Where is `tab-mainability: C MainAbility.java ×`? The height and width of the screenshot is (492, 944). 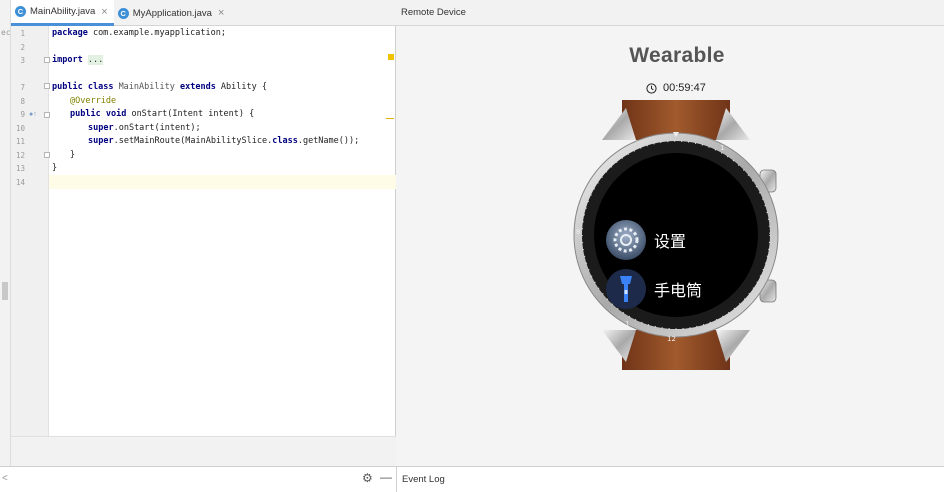 tab-mainability: C MainAbility.java × is located at coordinates (62, 13).